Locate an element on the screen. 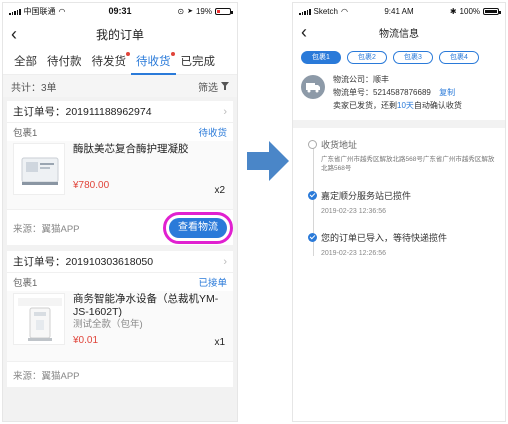  order-footer: 来源：翼猫APP 查看物流 is located at coordinates (120, 227).